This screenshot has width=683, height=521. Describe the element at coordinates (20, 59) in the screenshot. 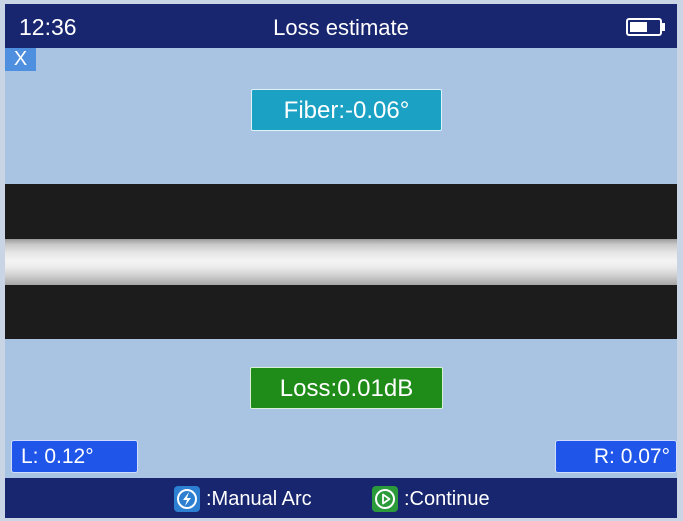

I see `close-button: X` at that location.